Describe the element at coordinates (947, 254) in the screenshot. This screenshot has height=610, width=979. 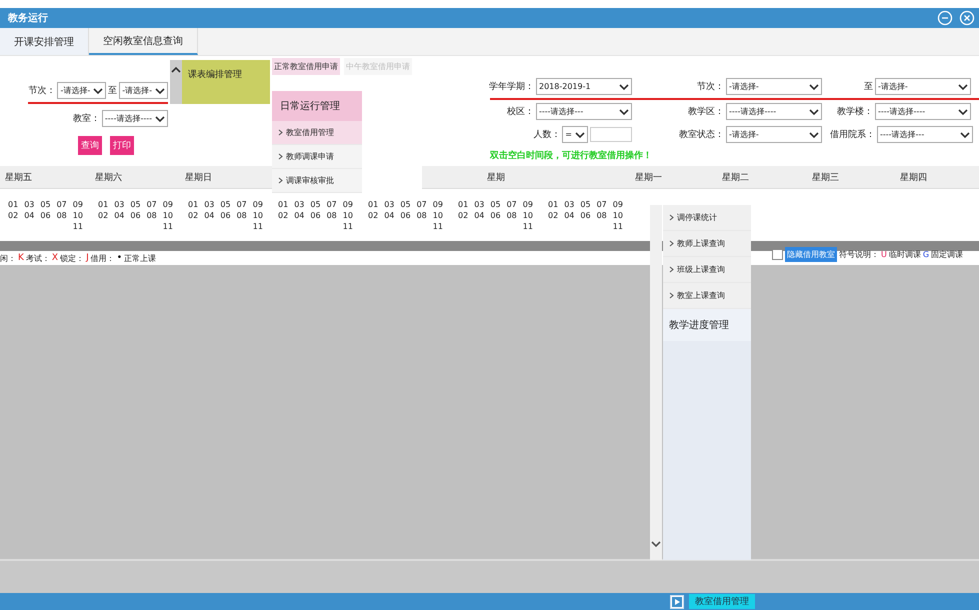
I see `legend-text: 固定调课` at that location.